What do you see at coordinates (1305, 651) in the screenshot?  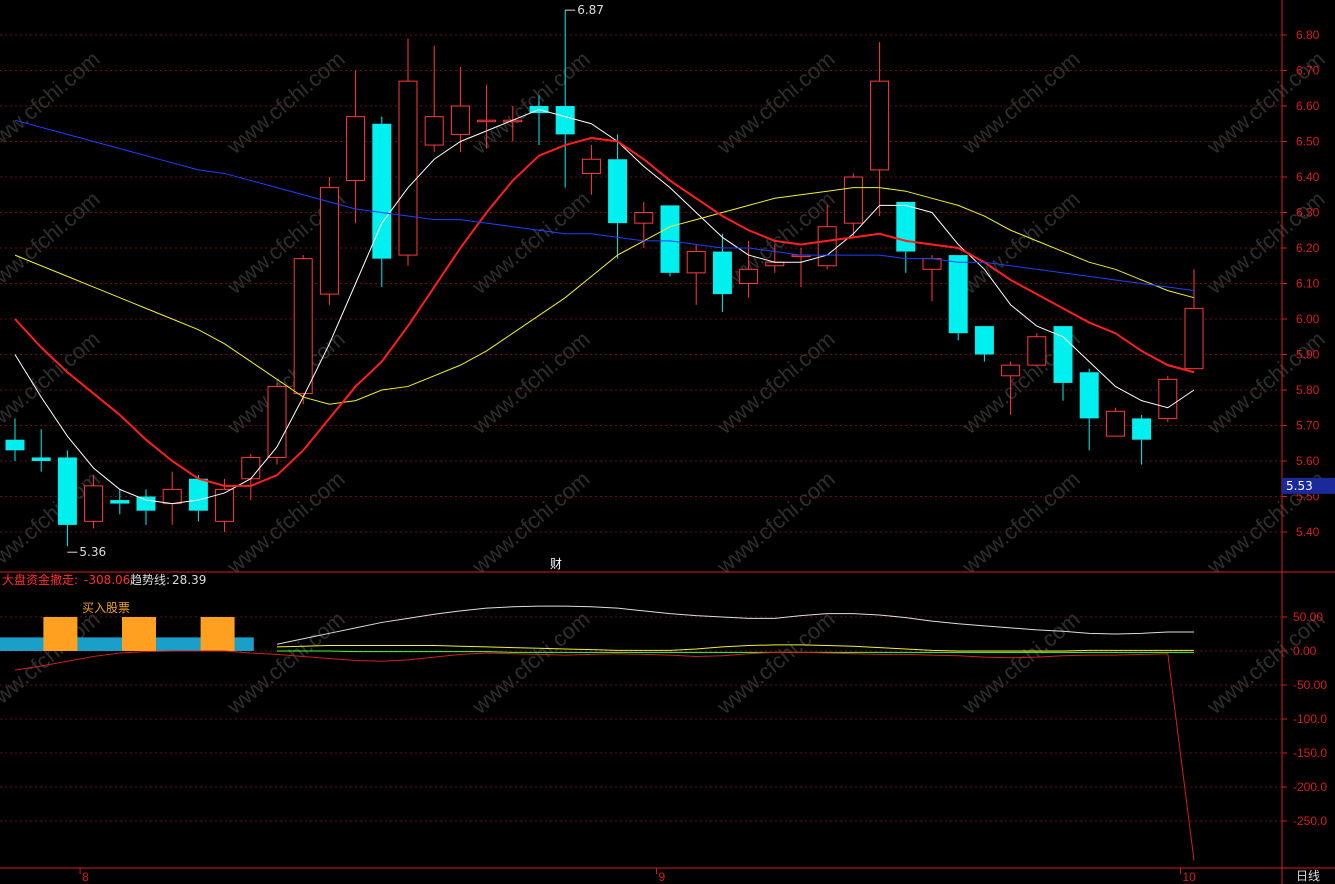 I see `indicator-tick-label: 0.00` at bounding box center [1305, 651].